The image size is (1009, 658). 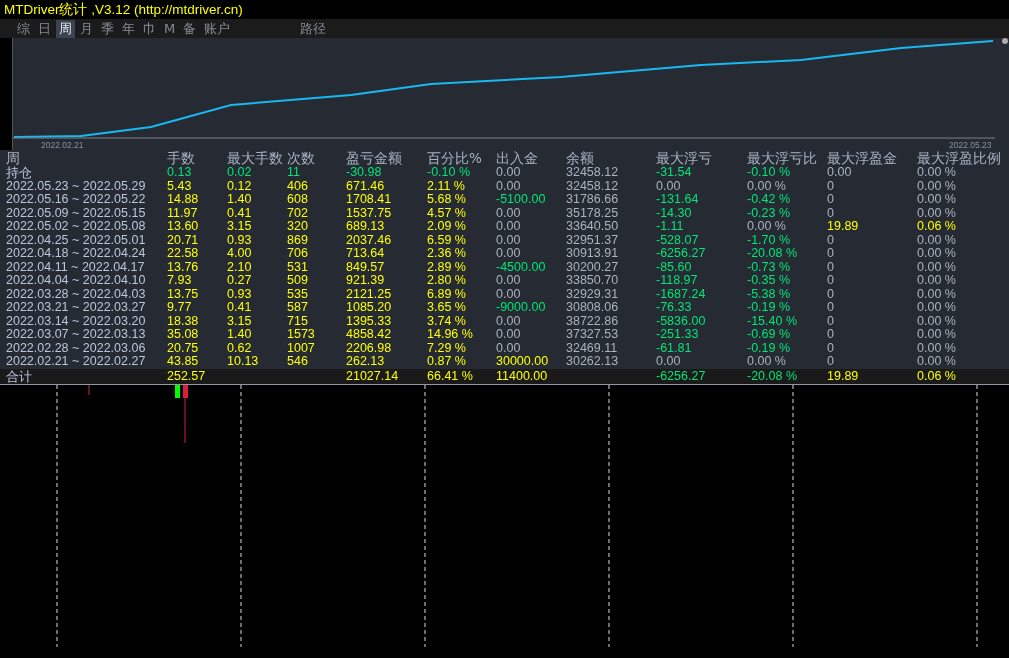 I want to click on row-label: 2022.04.25 ~ 2022.05.01, so click(x=76, y=240).